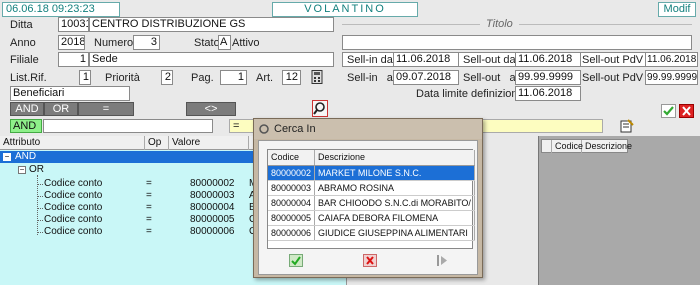  I want to click on listrif-label: List.Rif., so click(28, 78).